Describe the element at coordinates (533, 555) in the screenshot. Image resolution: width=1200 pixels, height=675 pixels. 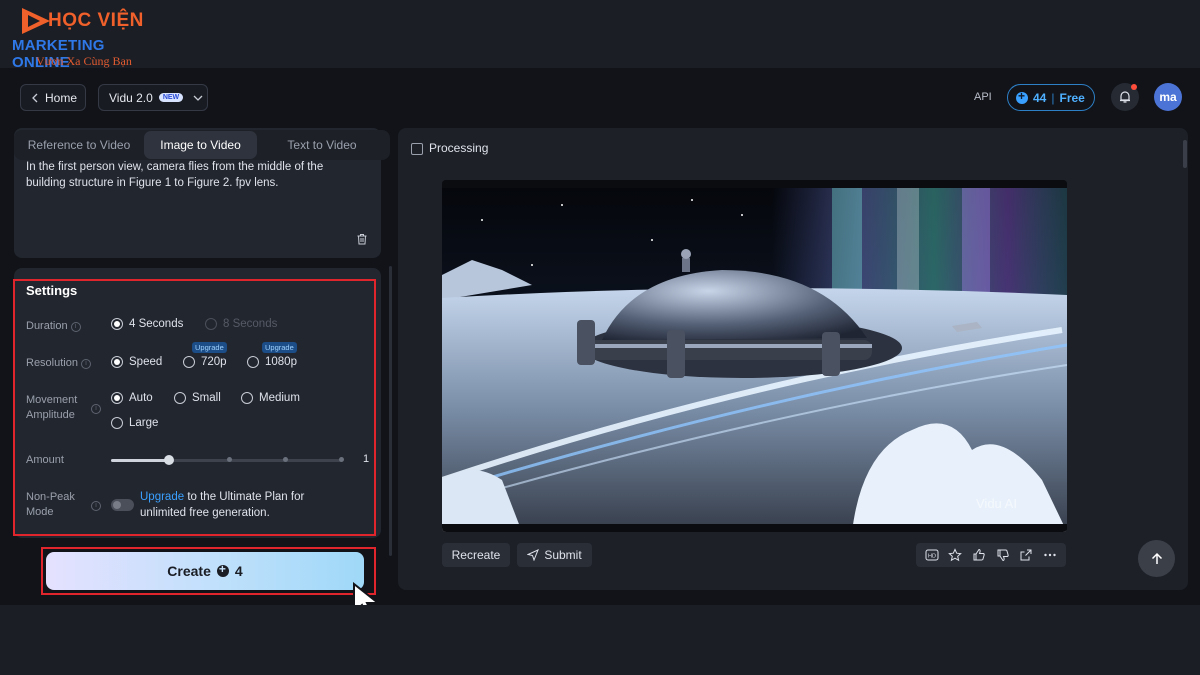
I see `send-icon` at that location.